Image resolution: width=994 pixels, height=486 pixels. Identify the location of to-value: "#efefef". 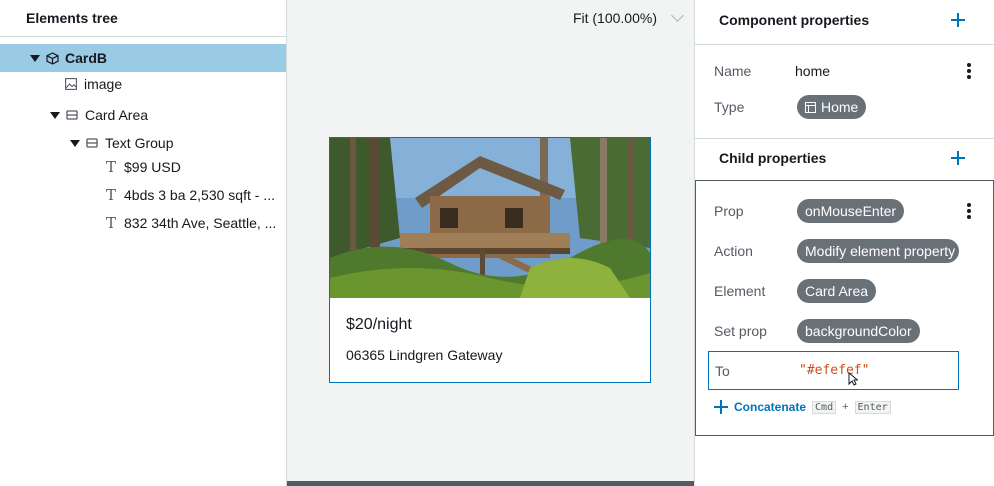
(834, 370).